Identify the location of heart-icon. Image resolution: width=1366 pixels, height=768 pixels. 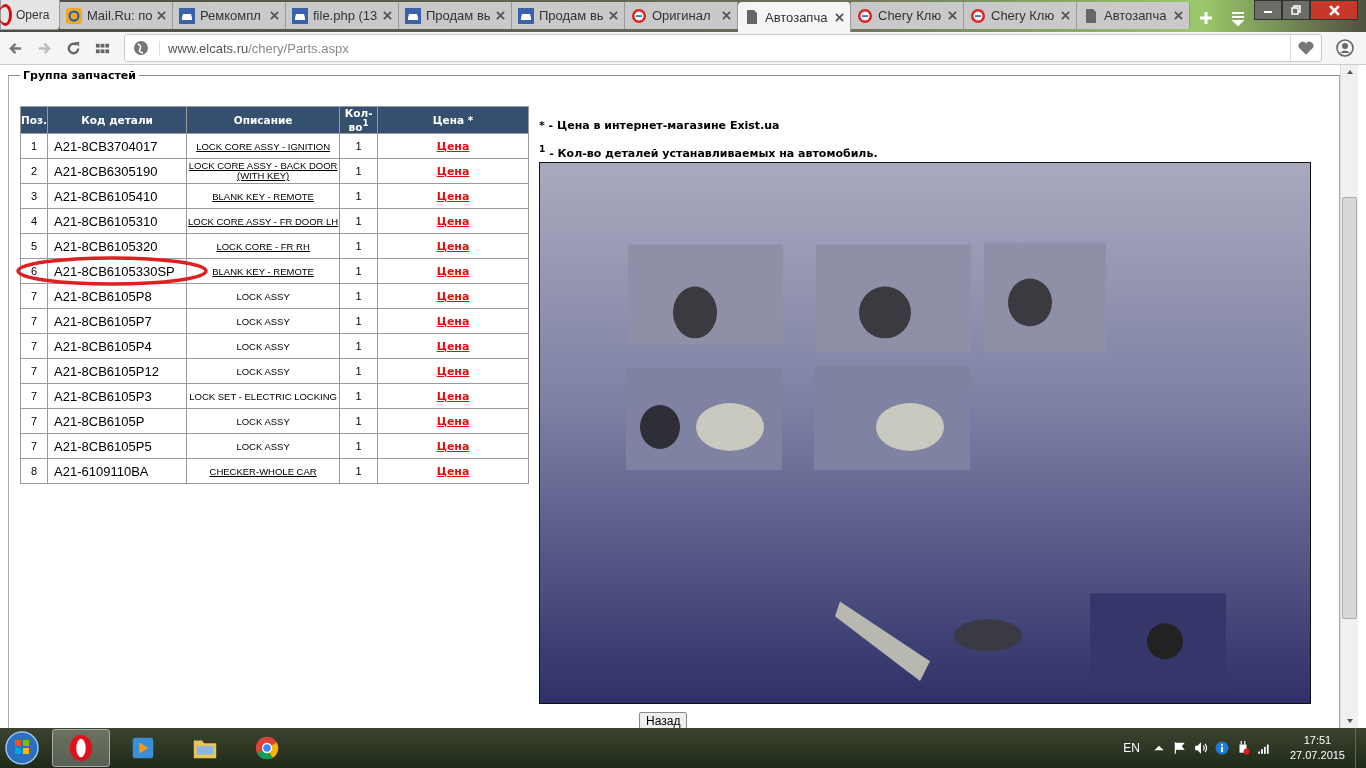
(1306, 48).